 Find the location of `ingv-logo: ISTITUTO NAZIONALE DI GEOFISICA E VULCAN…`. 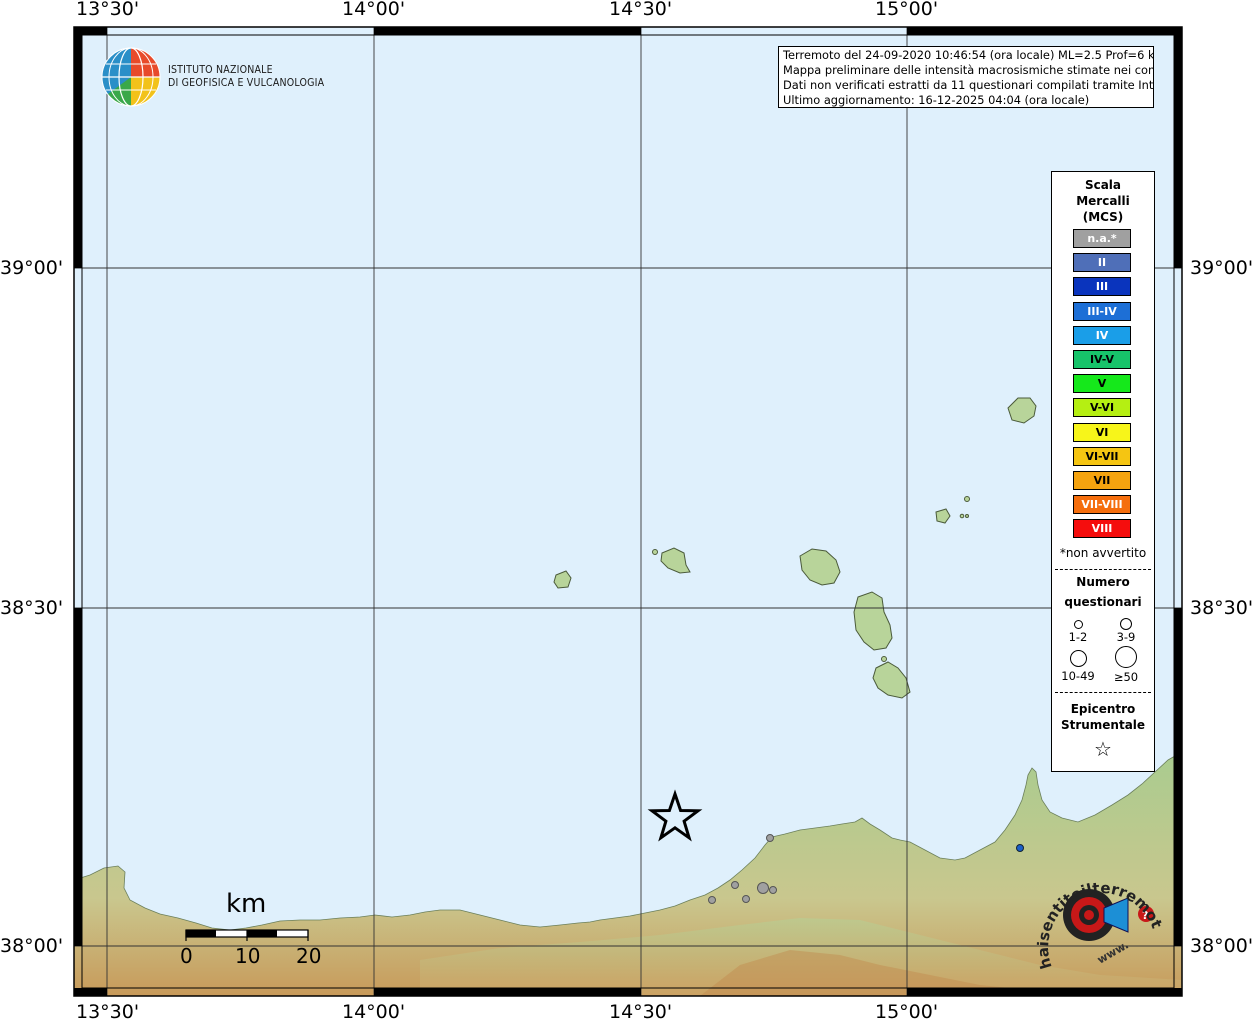

ingv-logo: ISTITUTO NAZIONALE DI GEOFISICA E VULCAN… is located at coordinates (215, 78).